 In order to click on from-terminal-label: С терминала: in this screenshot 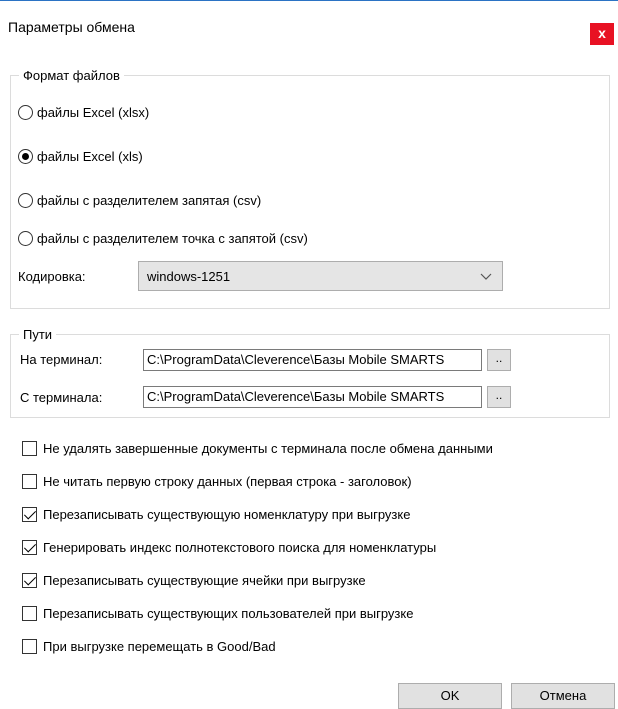, I will do `click(61, 397)`.